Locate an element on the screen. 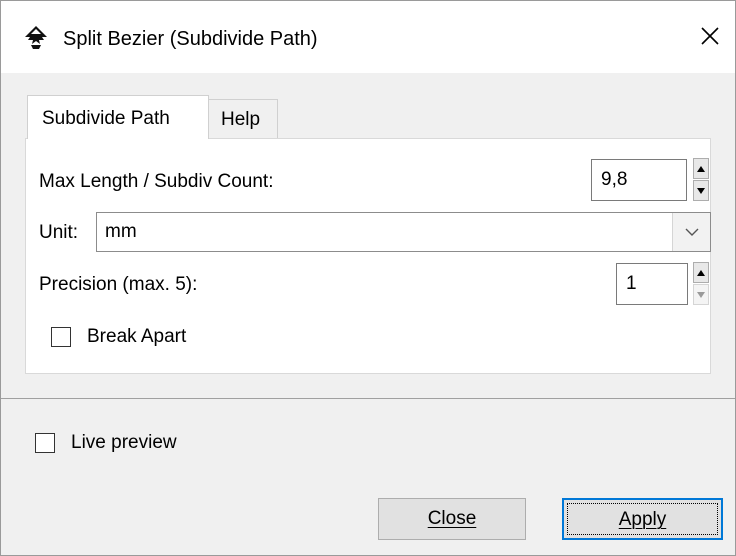  window-title: Split Bezier (Subdivide Path) is located at coordinates (190, 39).